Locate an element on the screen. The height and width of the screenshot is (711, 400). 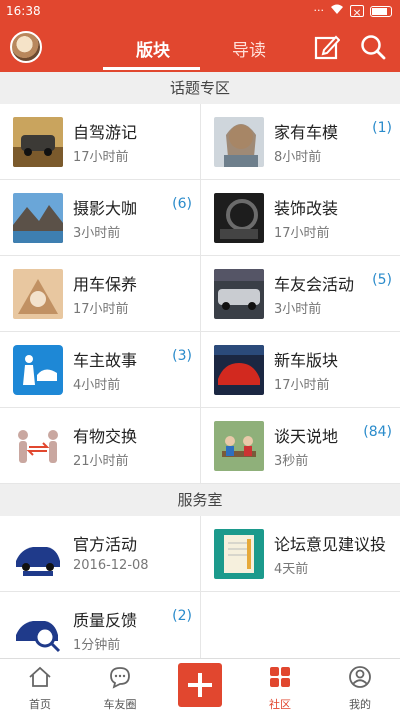
top-header: 版块 导读 is located at coordinates (200, 47).